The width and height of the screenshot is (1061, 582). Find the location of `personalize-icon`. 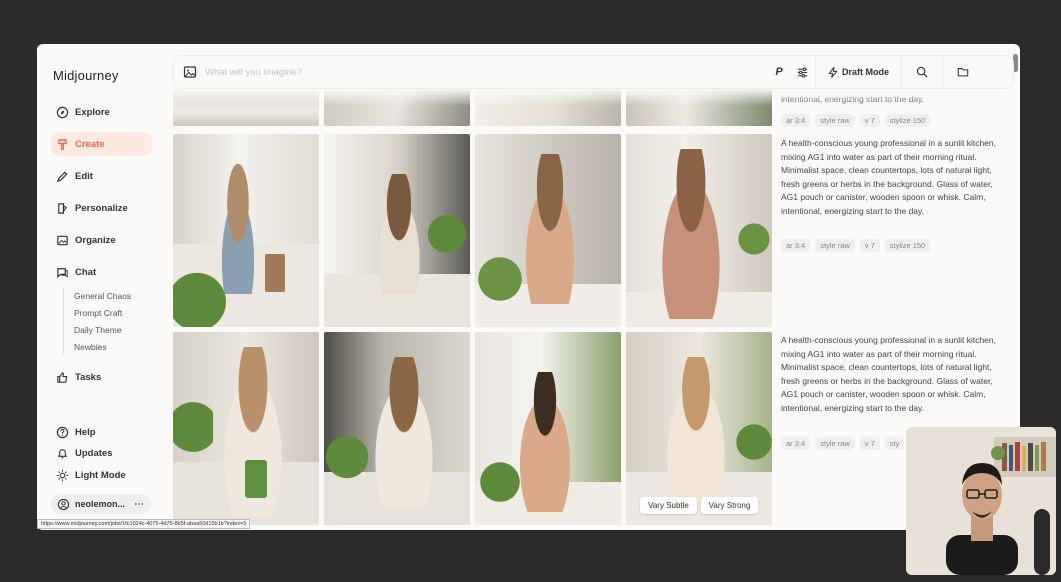

personalize-icon is located at coordinates (62, 208).